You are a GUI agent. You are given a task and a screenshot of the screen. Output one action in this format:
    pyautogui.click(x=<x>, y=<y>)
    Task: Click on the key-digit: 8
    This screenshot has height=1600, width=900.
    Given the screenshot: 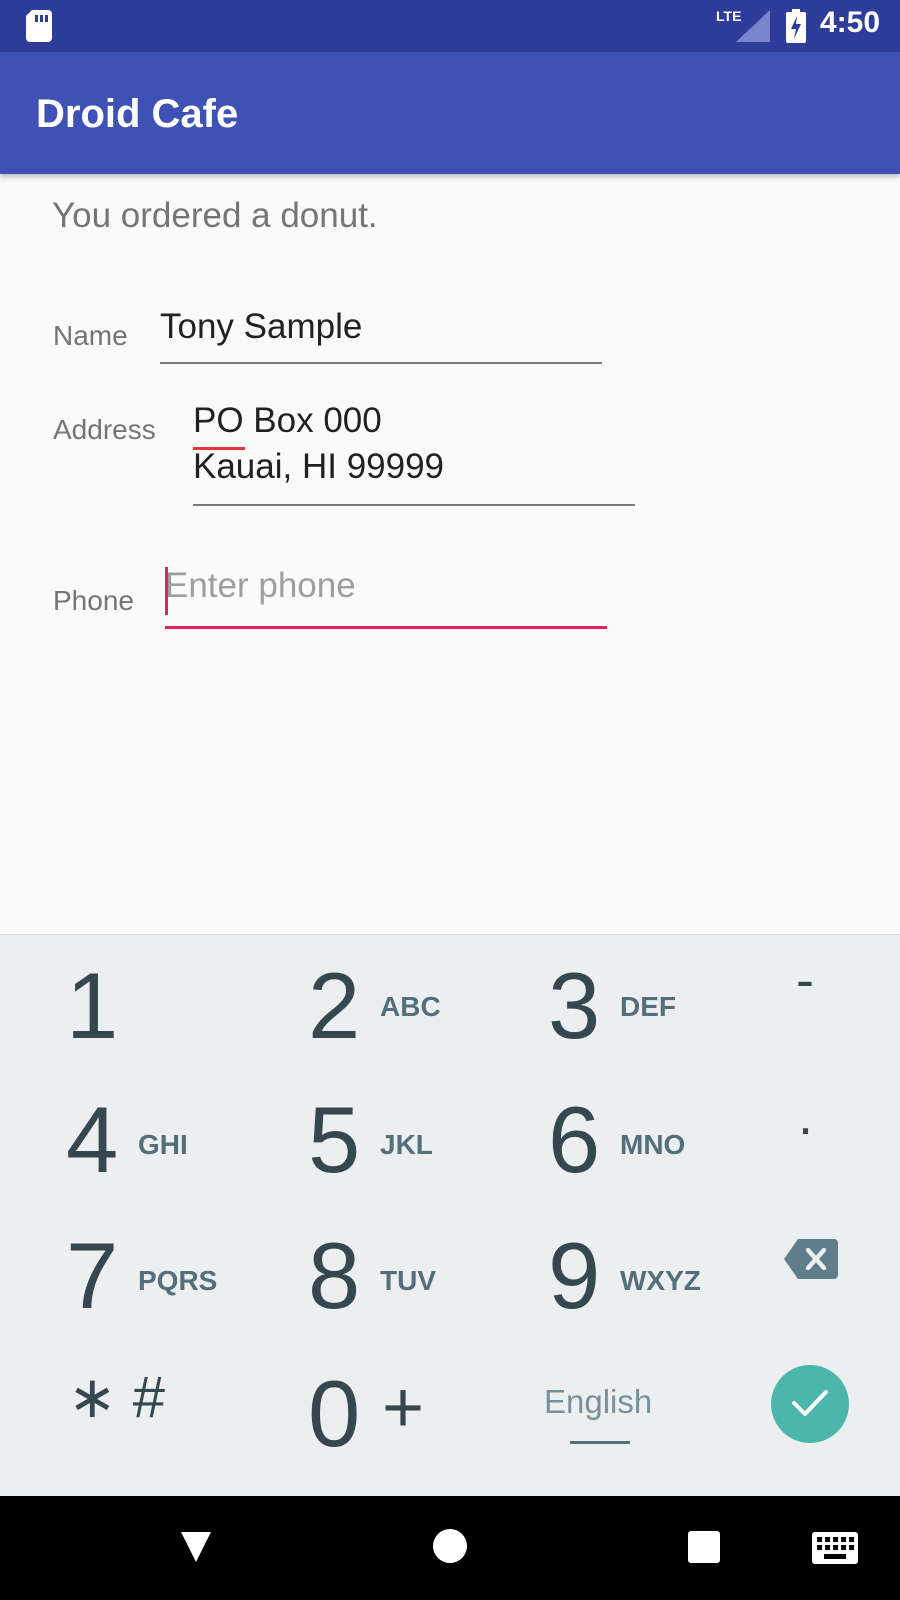 What is the action you would take?
    pyautogui.click(x=334, y=1275)
    